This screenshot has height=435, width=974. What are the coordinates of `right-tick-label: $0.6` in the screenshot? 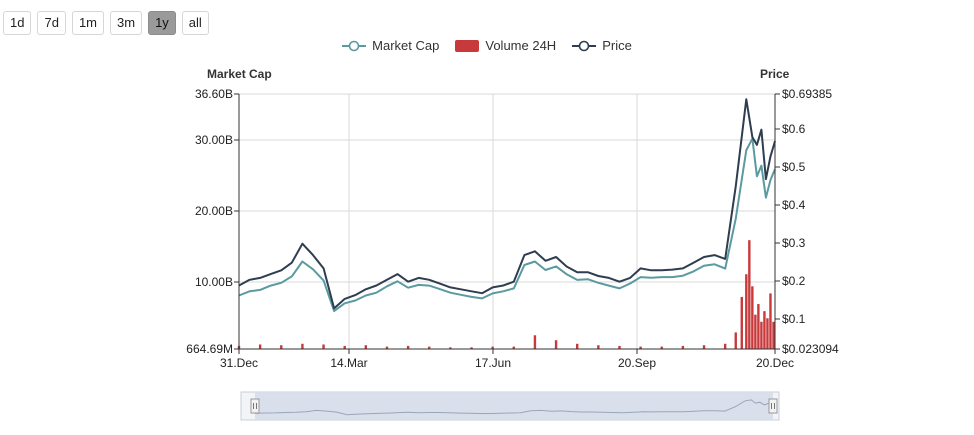 It's located at (794, 129).